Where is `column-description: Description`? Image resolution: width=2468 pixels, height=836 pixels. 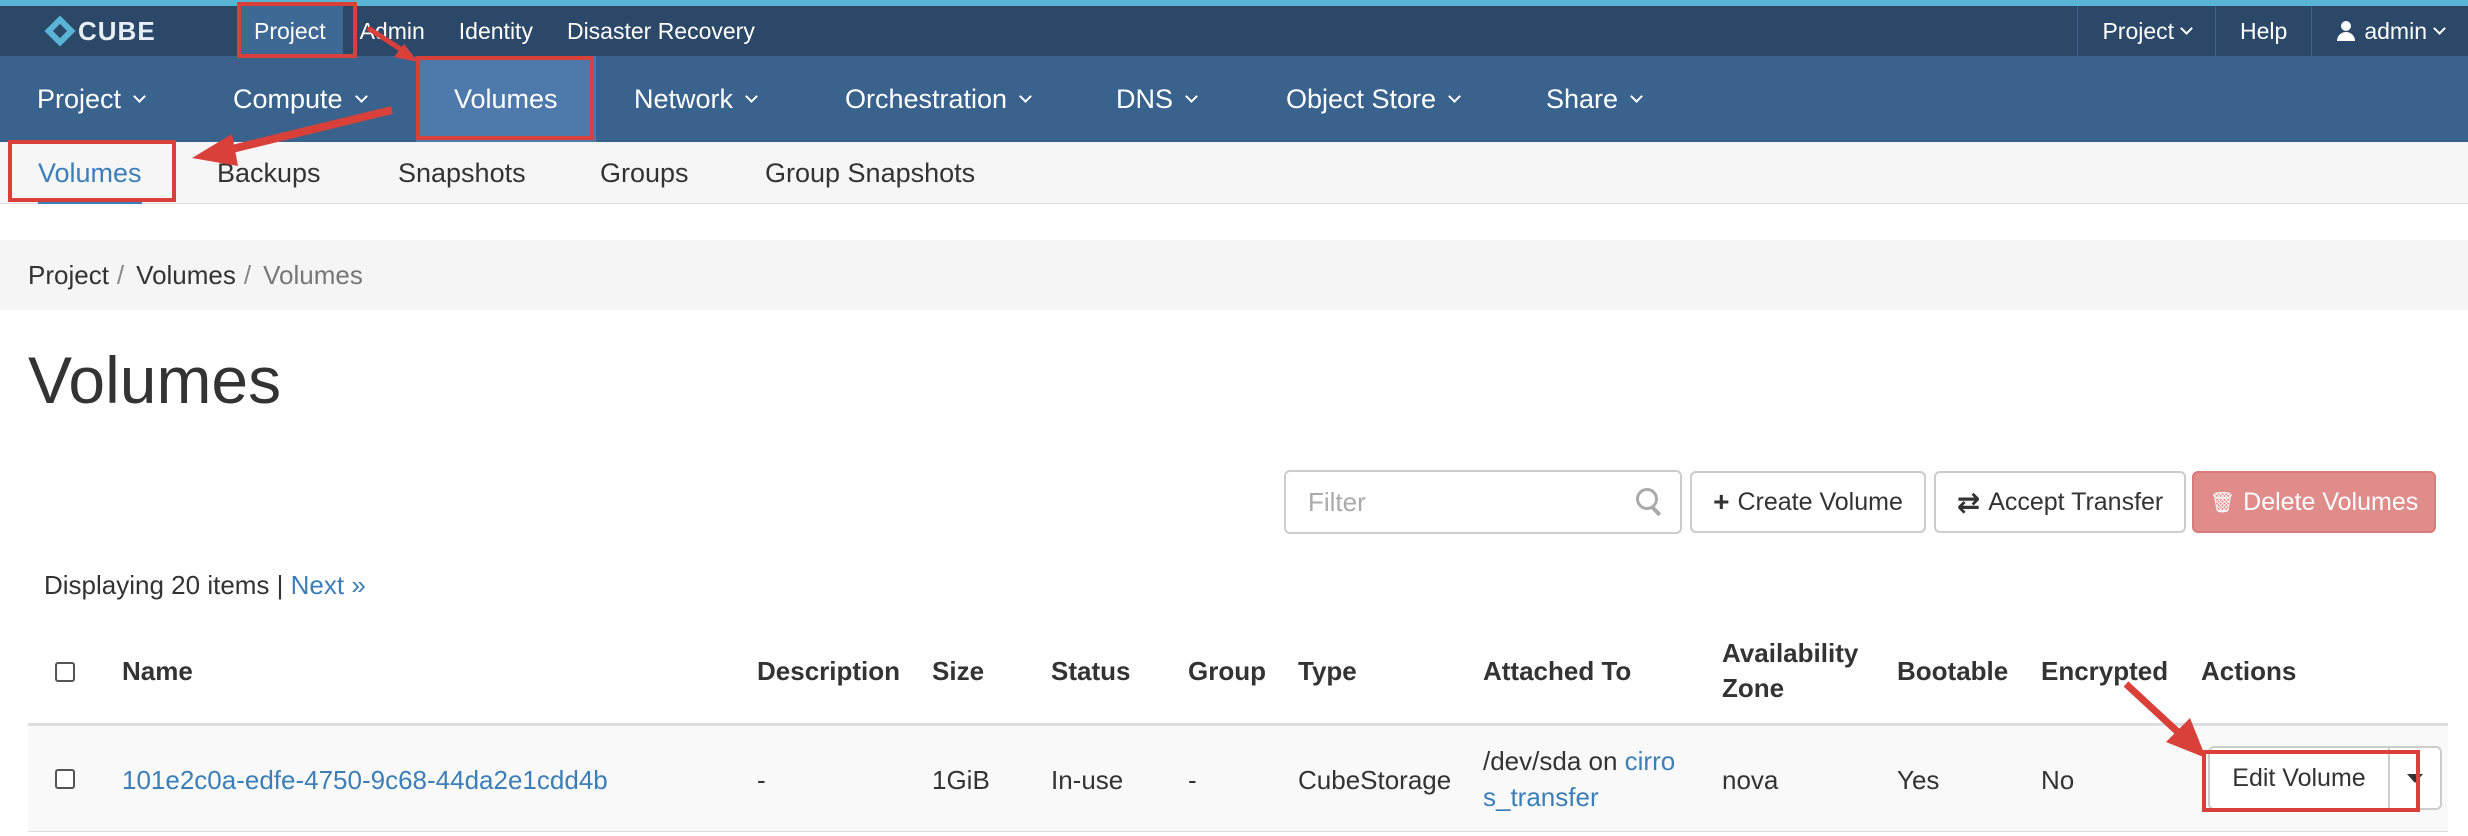
column-description: Description is located at coordinates (828, 671).